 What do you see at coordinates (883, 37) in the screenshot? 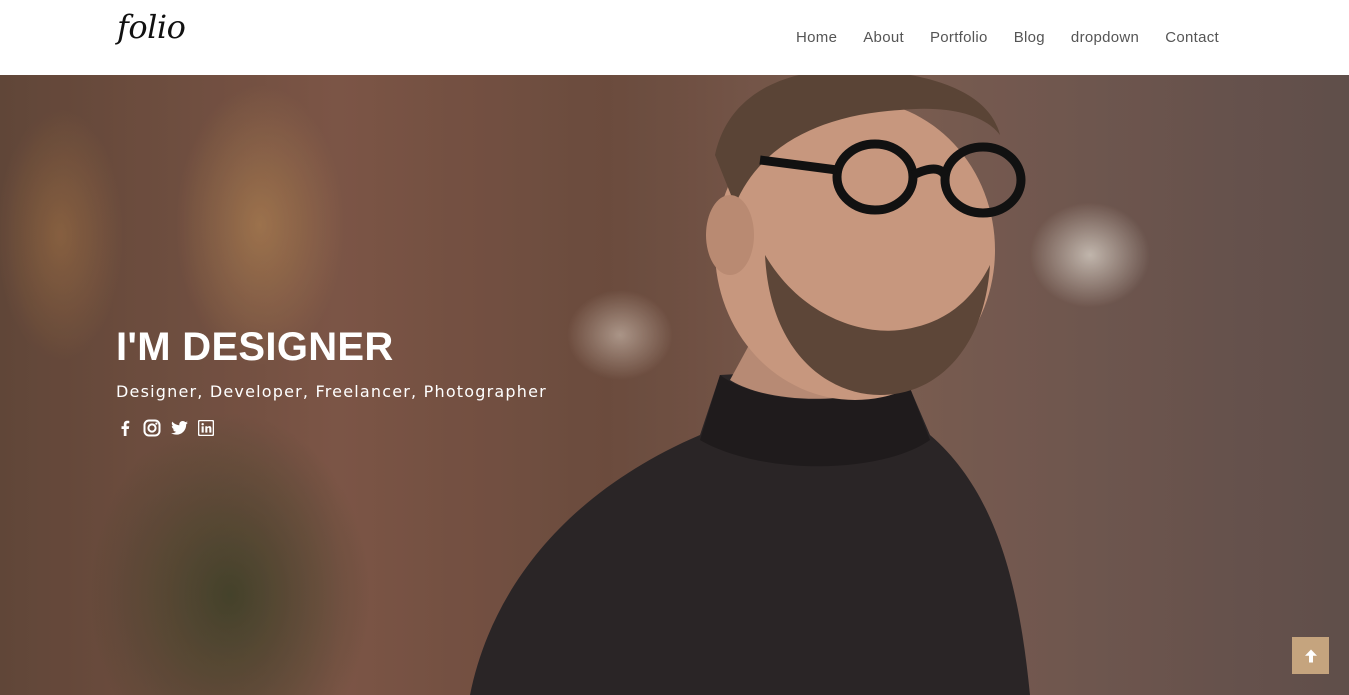
I see `nav-link-about: About` at bounding box center [883, 37].